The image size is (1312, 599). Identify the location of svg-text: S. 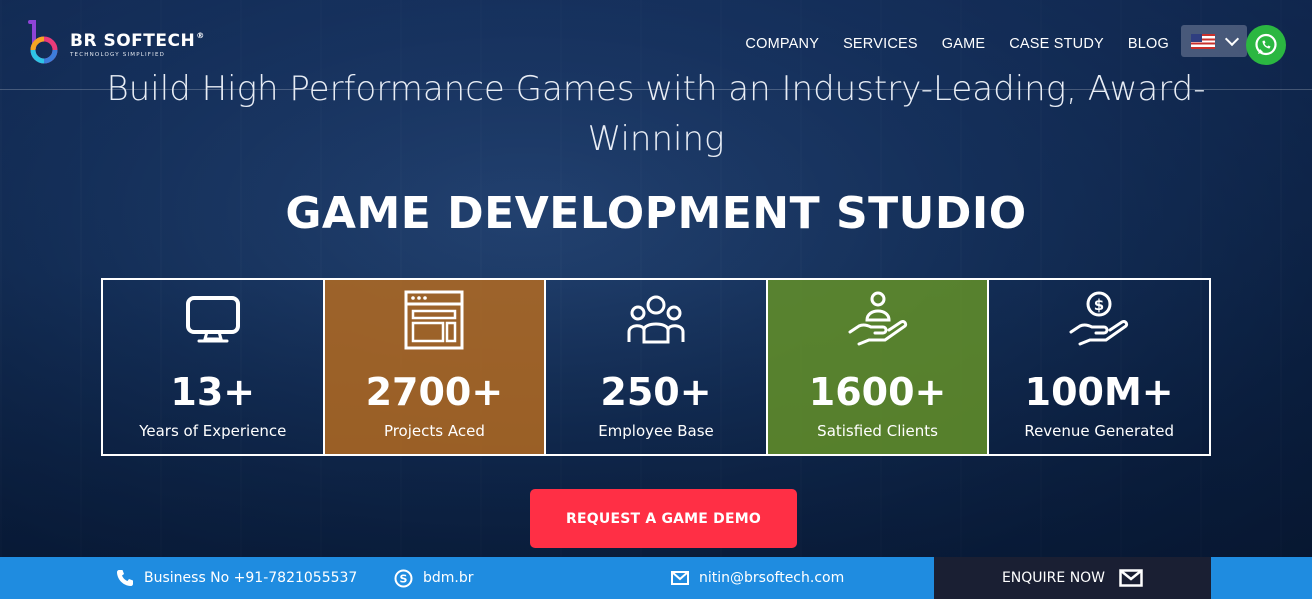
(404, 578).